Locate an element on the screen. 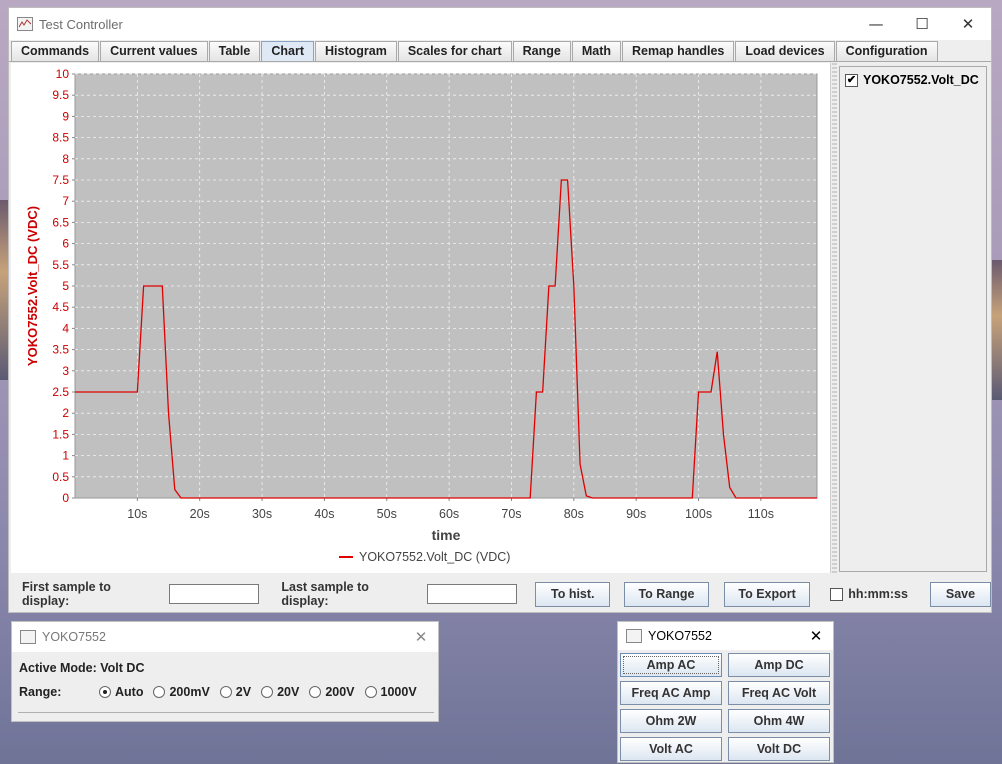 This screenshot has height=764, width=1002. first-sample-input is located at coordinates (214, 594).